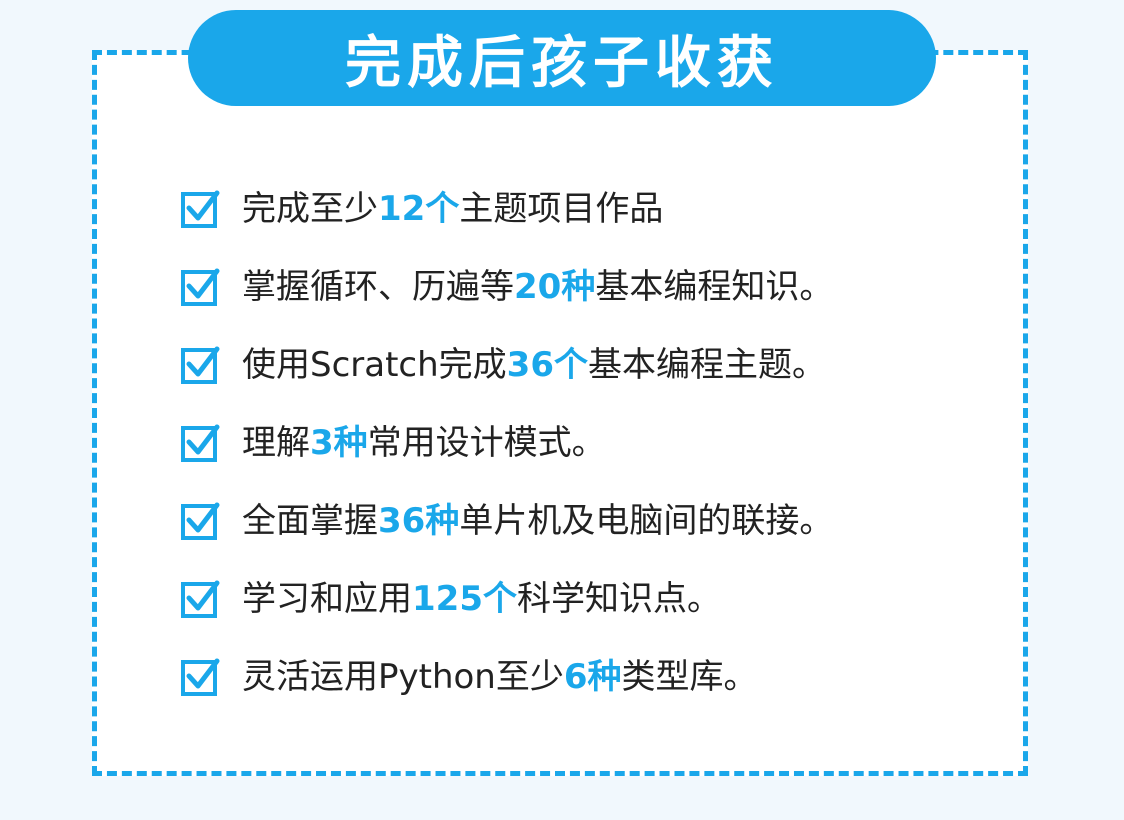  What do you see at coordinates (555, 287) in the screenshot?
I see `item-highlight: 20种` at bounding box center [555, 287].